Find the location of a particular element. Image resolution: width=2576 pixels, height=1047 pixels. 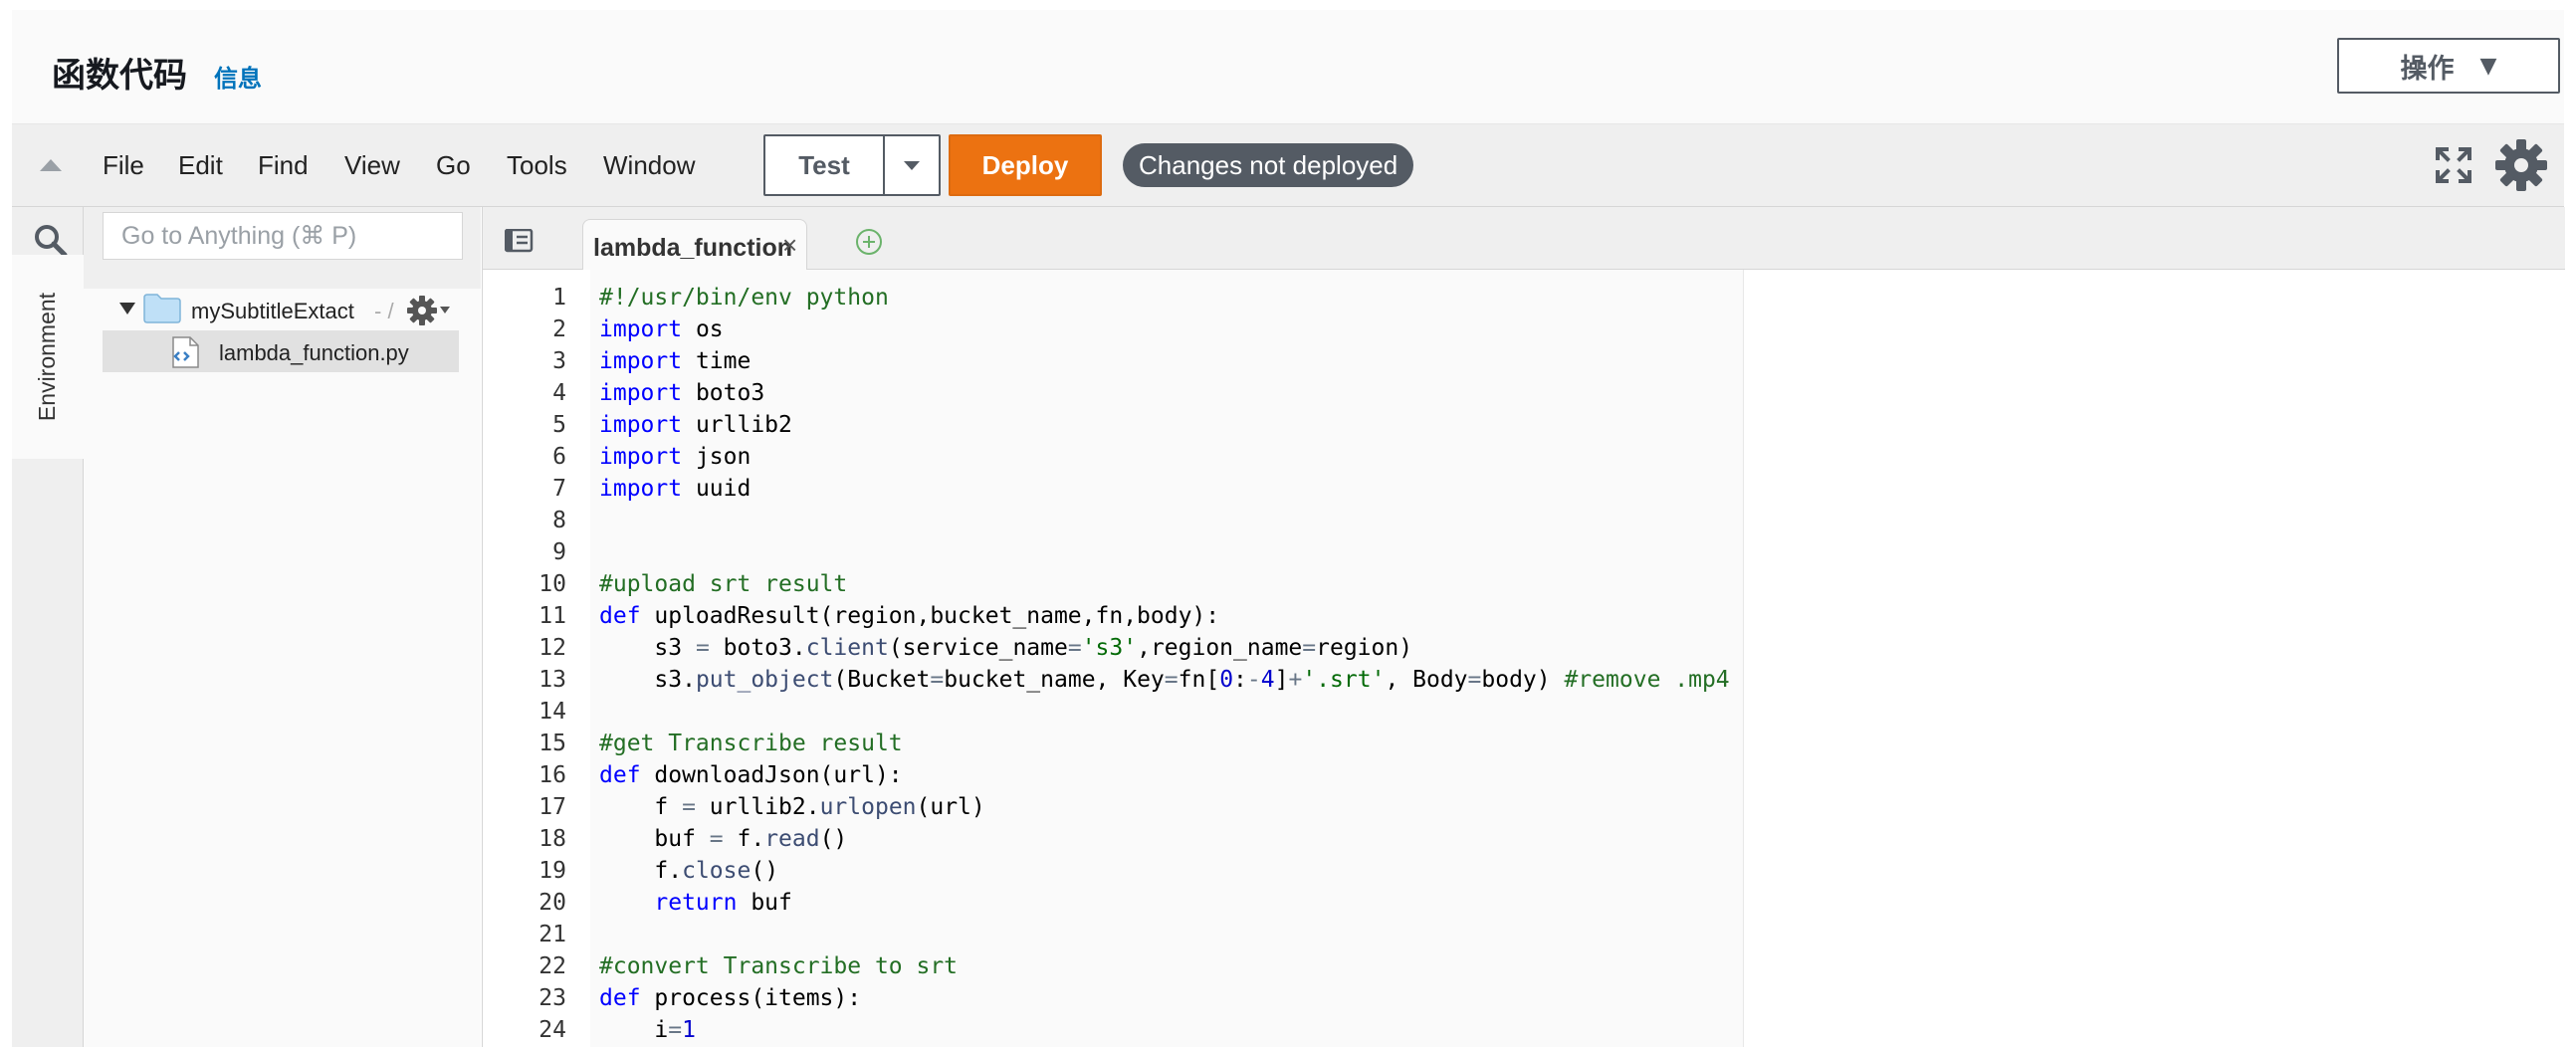

tree-file-row: lambda_function.py is located at coordinates (281, 351).